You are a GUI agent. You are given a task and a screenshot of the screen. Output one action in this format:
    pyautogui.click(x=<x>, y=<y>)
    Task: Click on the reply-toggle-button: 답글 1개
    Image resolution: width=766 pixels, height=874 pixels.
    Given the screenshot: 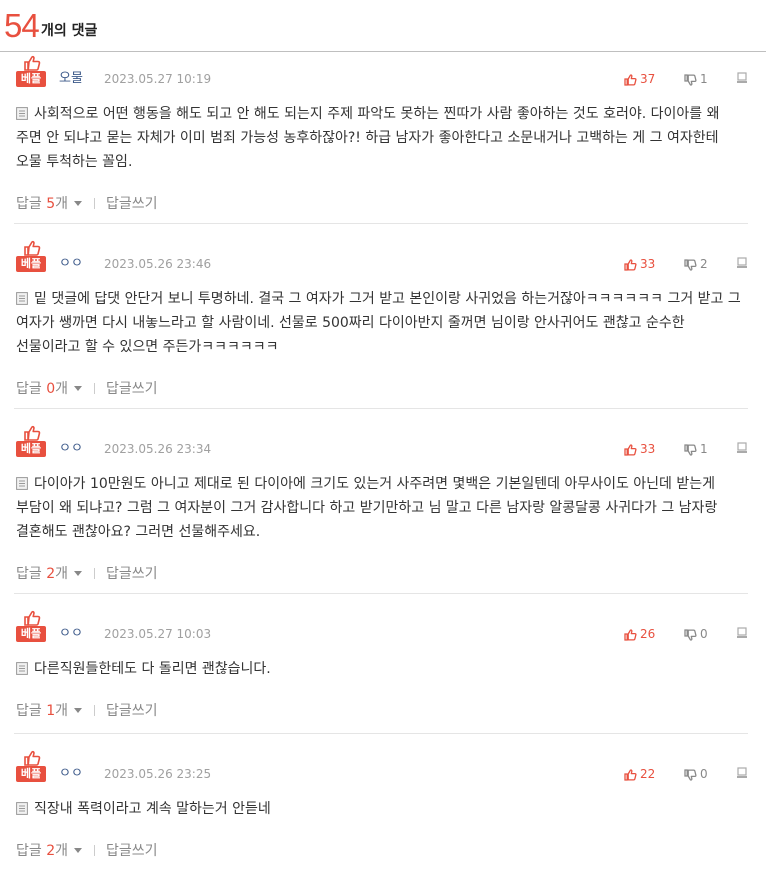 What is the action you would take?
    pyautogui.click(x=49, y=711)
    